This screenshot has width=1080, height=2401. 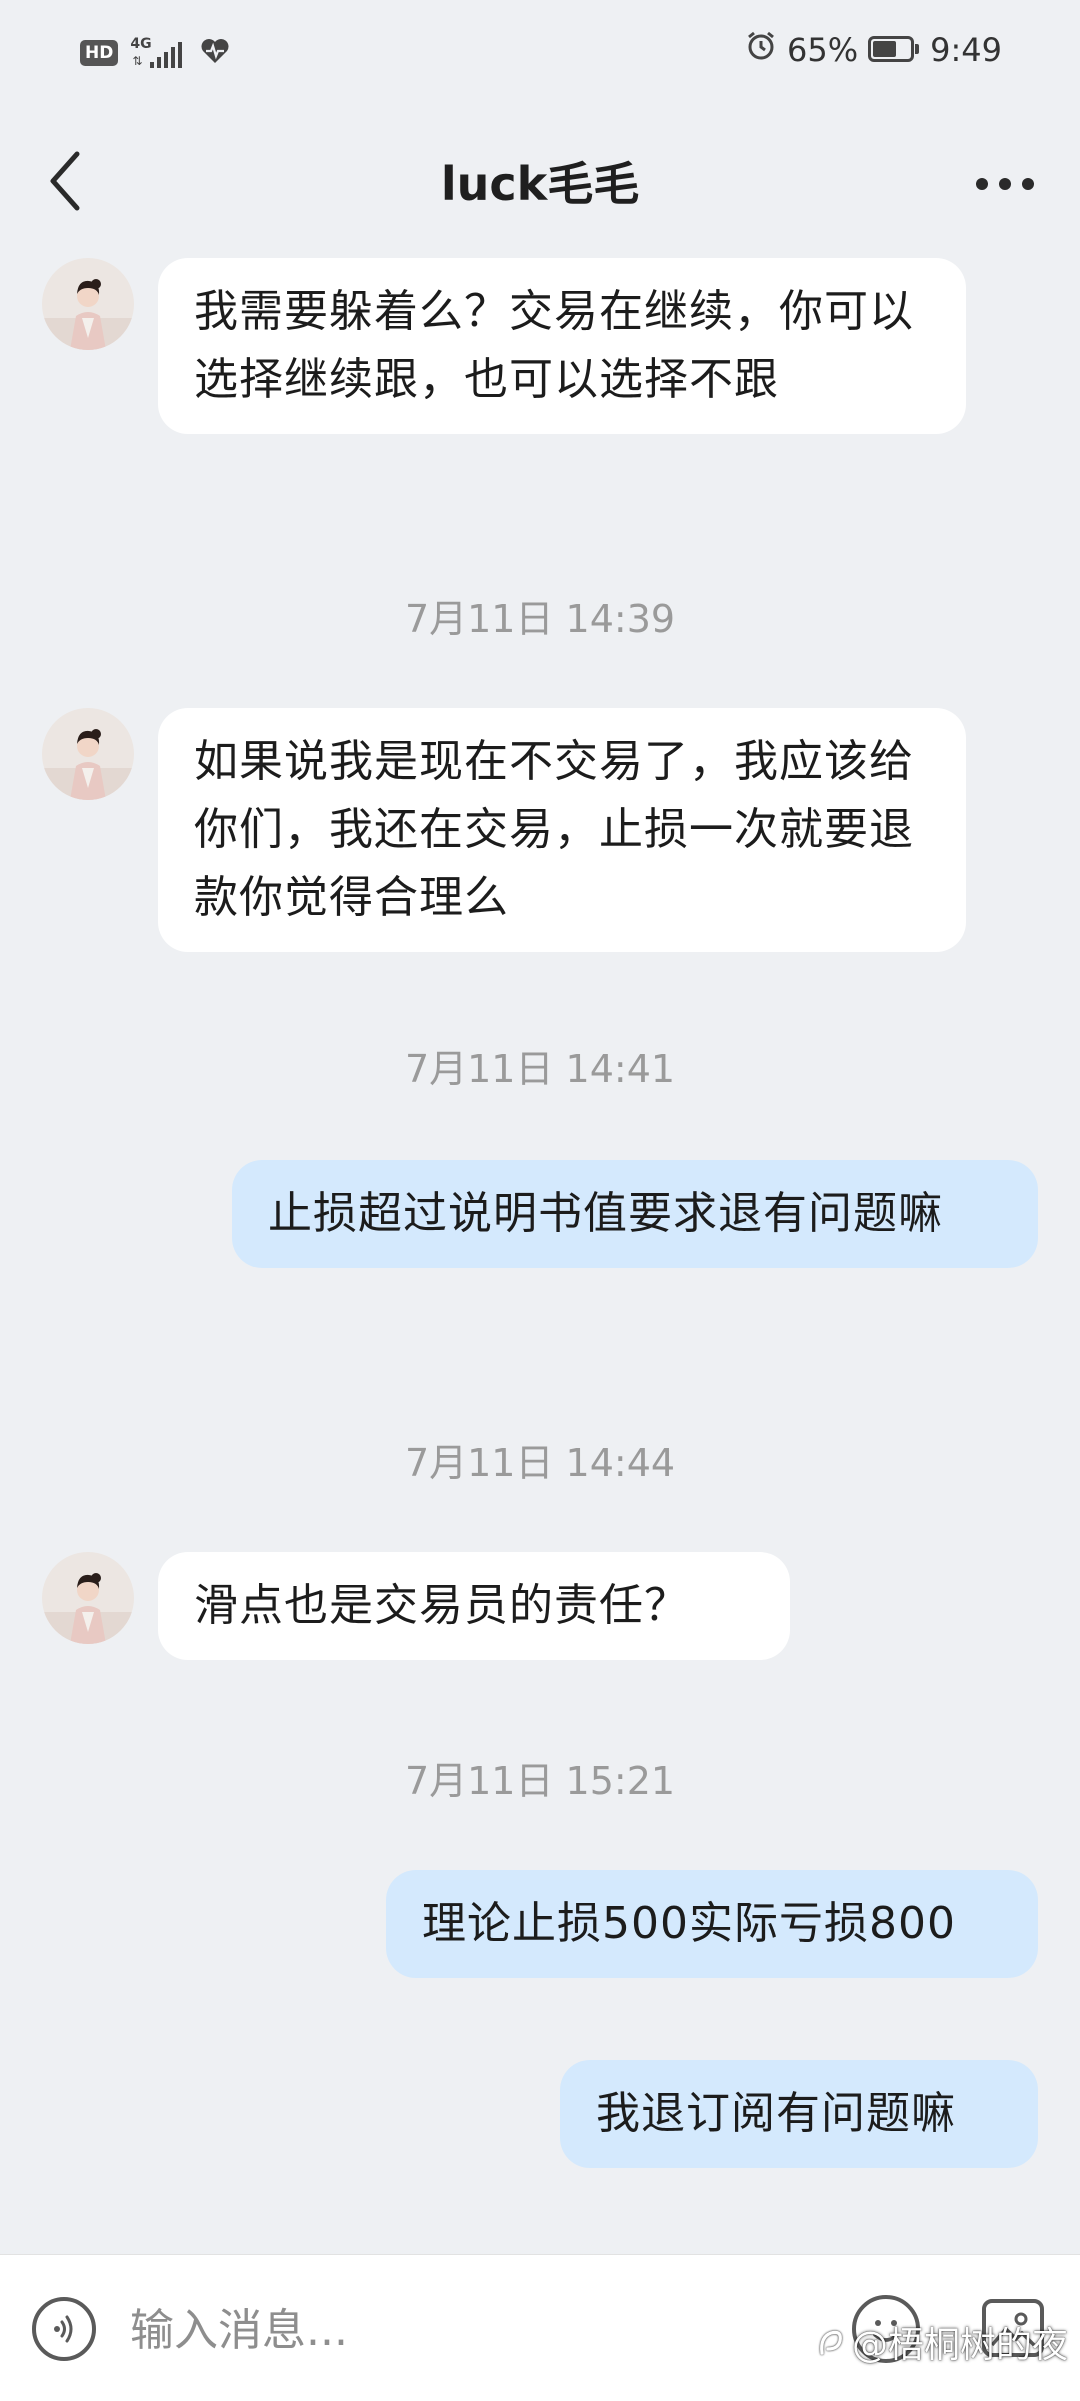 What do you see at coordinates (831, 2342) in the screenshot?
I see `watermark-logo-icon` at bounding box center [831, 2342].